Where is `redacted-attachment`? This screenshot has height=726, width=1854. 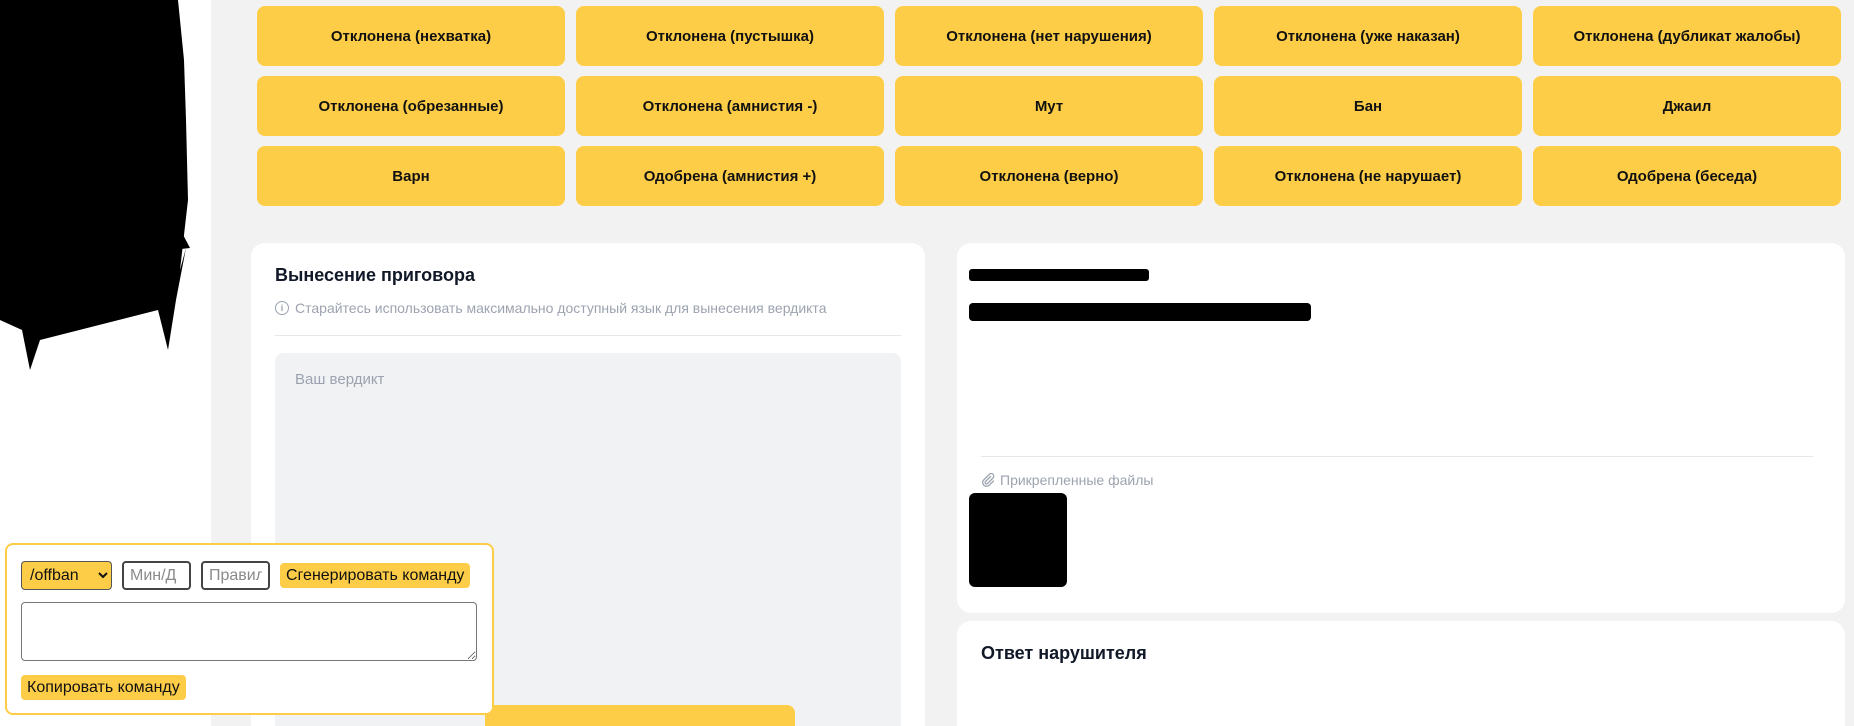
redacted-attachment is located at coordinates (1018, 540).